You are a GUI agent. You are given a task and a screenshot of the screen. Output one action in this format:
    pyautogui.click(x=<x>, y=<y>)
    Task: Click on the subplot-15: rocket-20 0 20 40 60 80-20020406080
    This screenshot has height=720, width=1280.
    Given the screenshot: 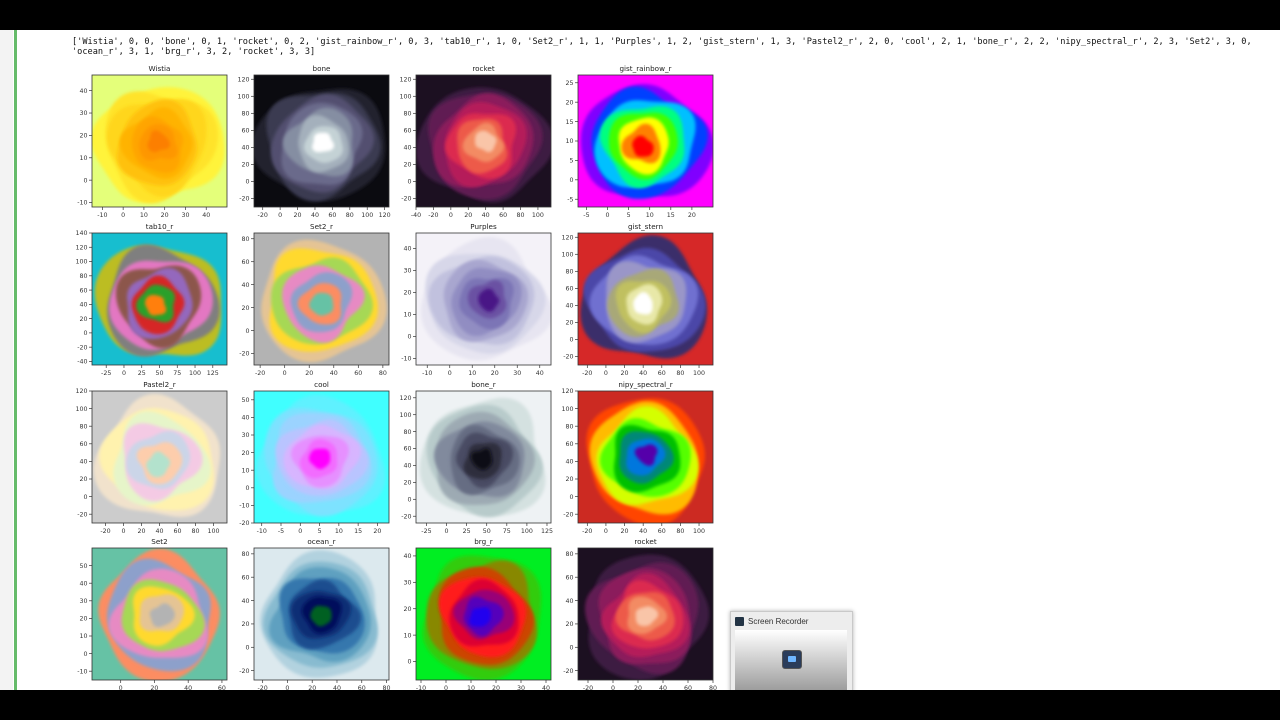 What is the action you would take?
    pyautogui.click(x=640, y=614)
    